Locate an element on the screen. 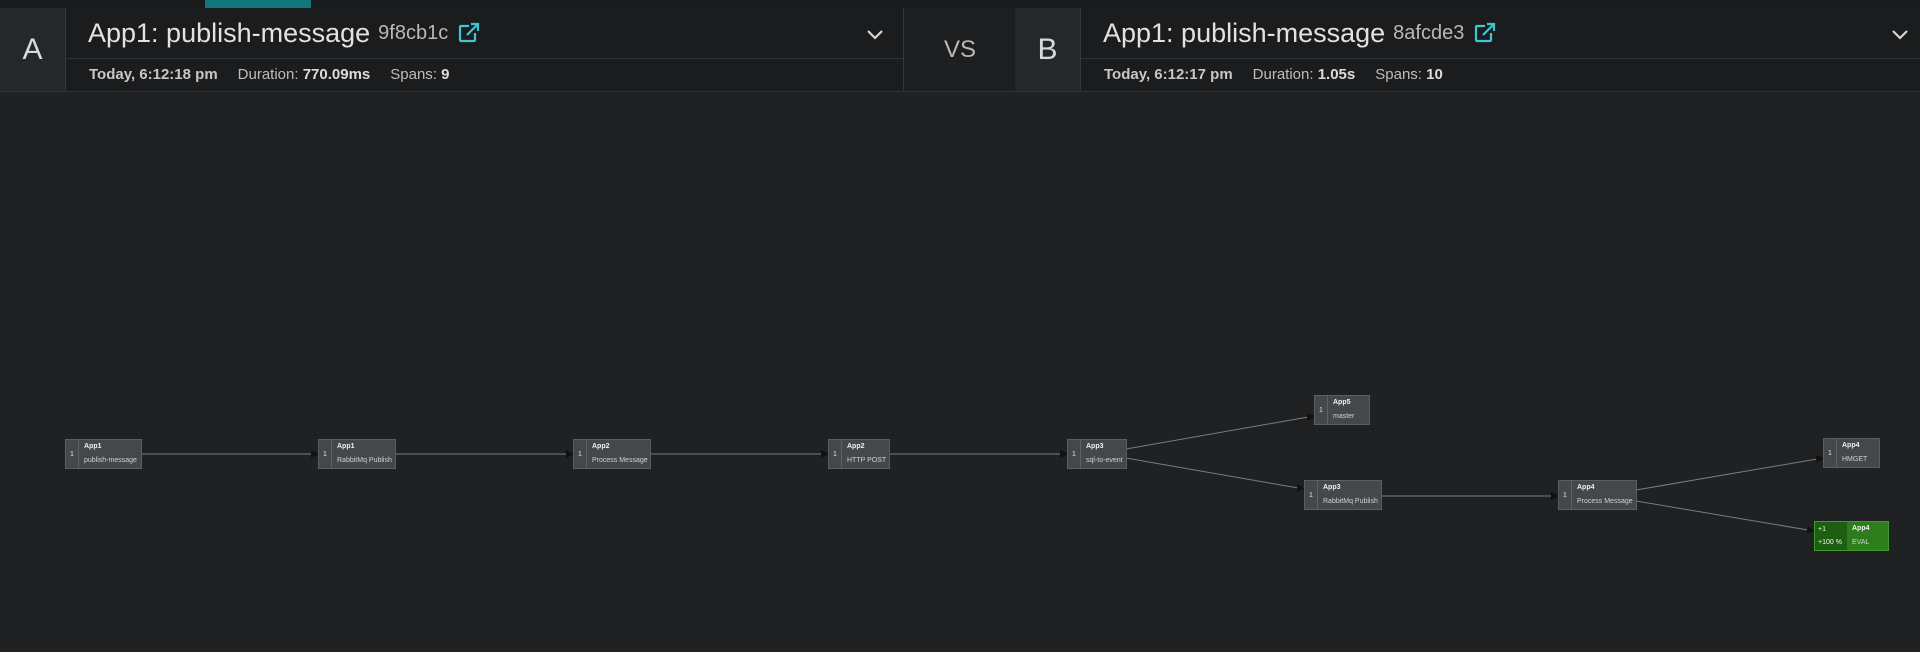 The width and height of the screenshot is (1920, 652). graph-node-added: +1 +100 % App4 EVAL is located at coordinates (1851, 536).